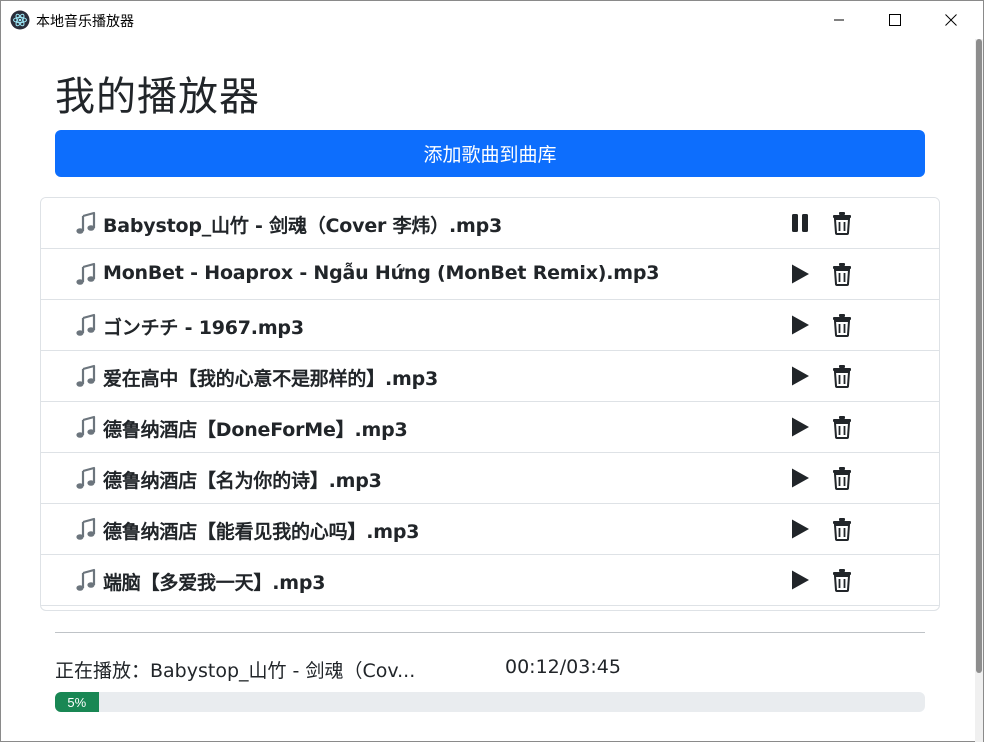 This screenshot has height=742, width=984. I want to click on song-name: 德鲁纳酒店【DoneForMe】.mp3, so click(255, 430).